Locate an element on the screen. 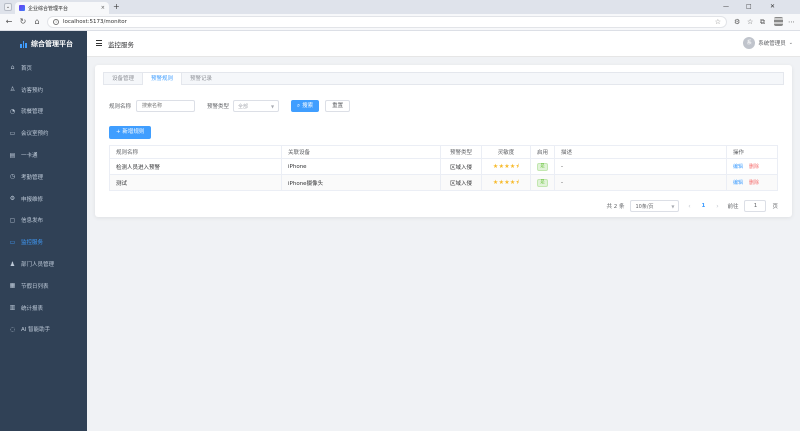  sidebar-item-dining: ◔ 就餐管理 is located at coordinates (43, 112).